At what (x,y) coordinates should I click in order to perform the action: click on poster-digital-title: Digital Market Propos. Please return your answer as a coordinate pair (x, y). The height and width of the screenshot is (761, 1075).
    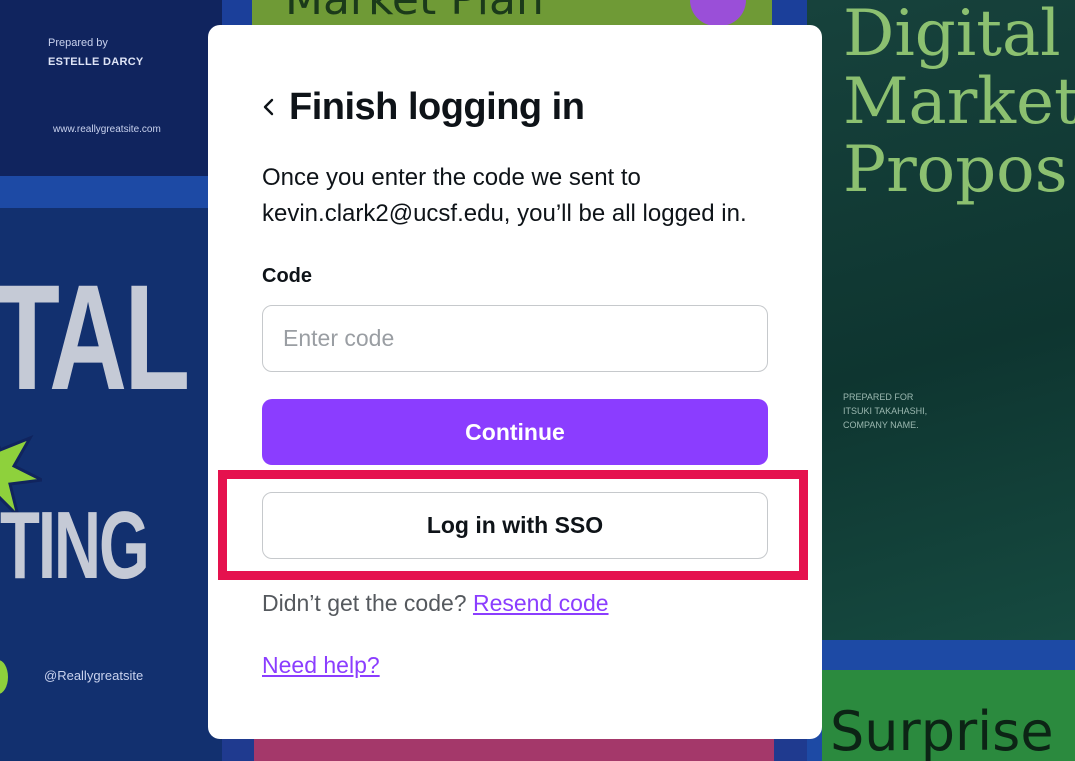
    Looking at the image, I should click on (959, 103).